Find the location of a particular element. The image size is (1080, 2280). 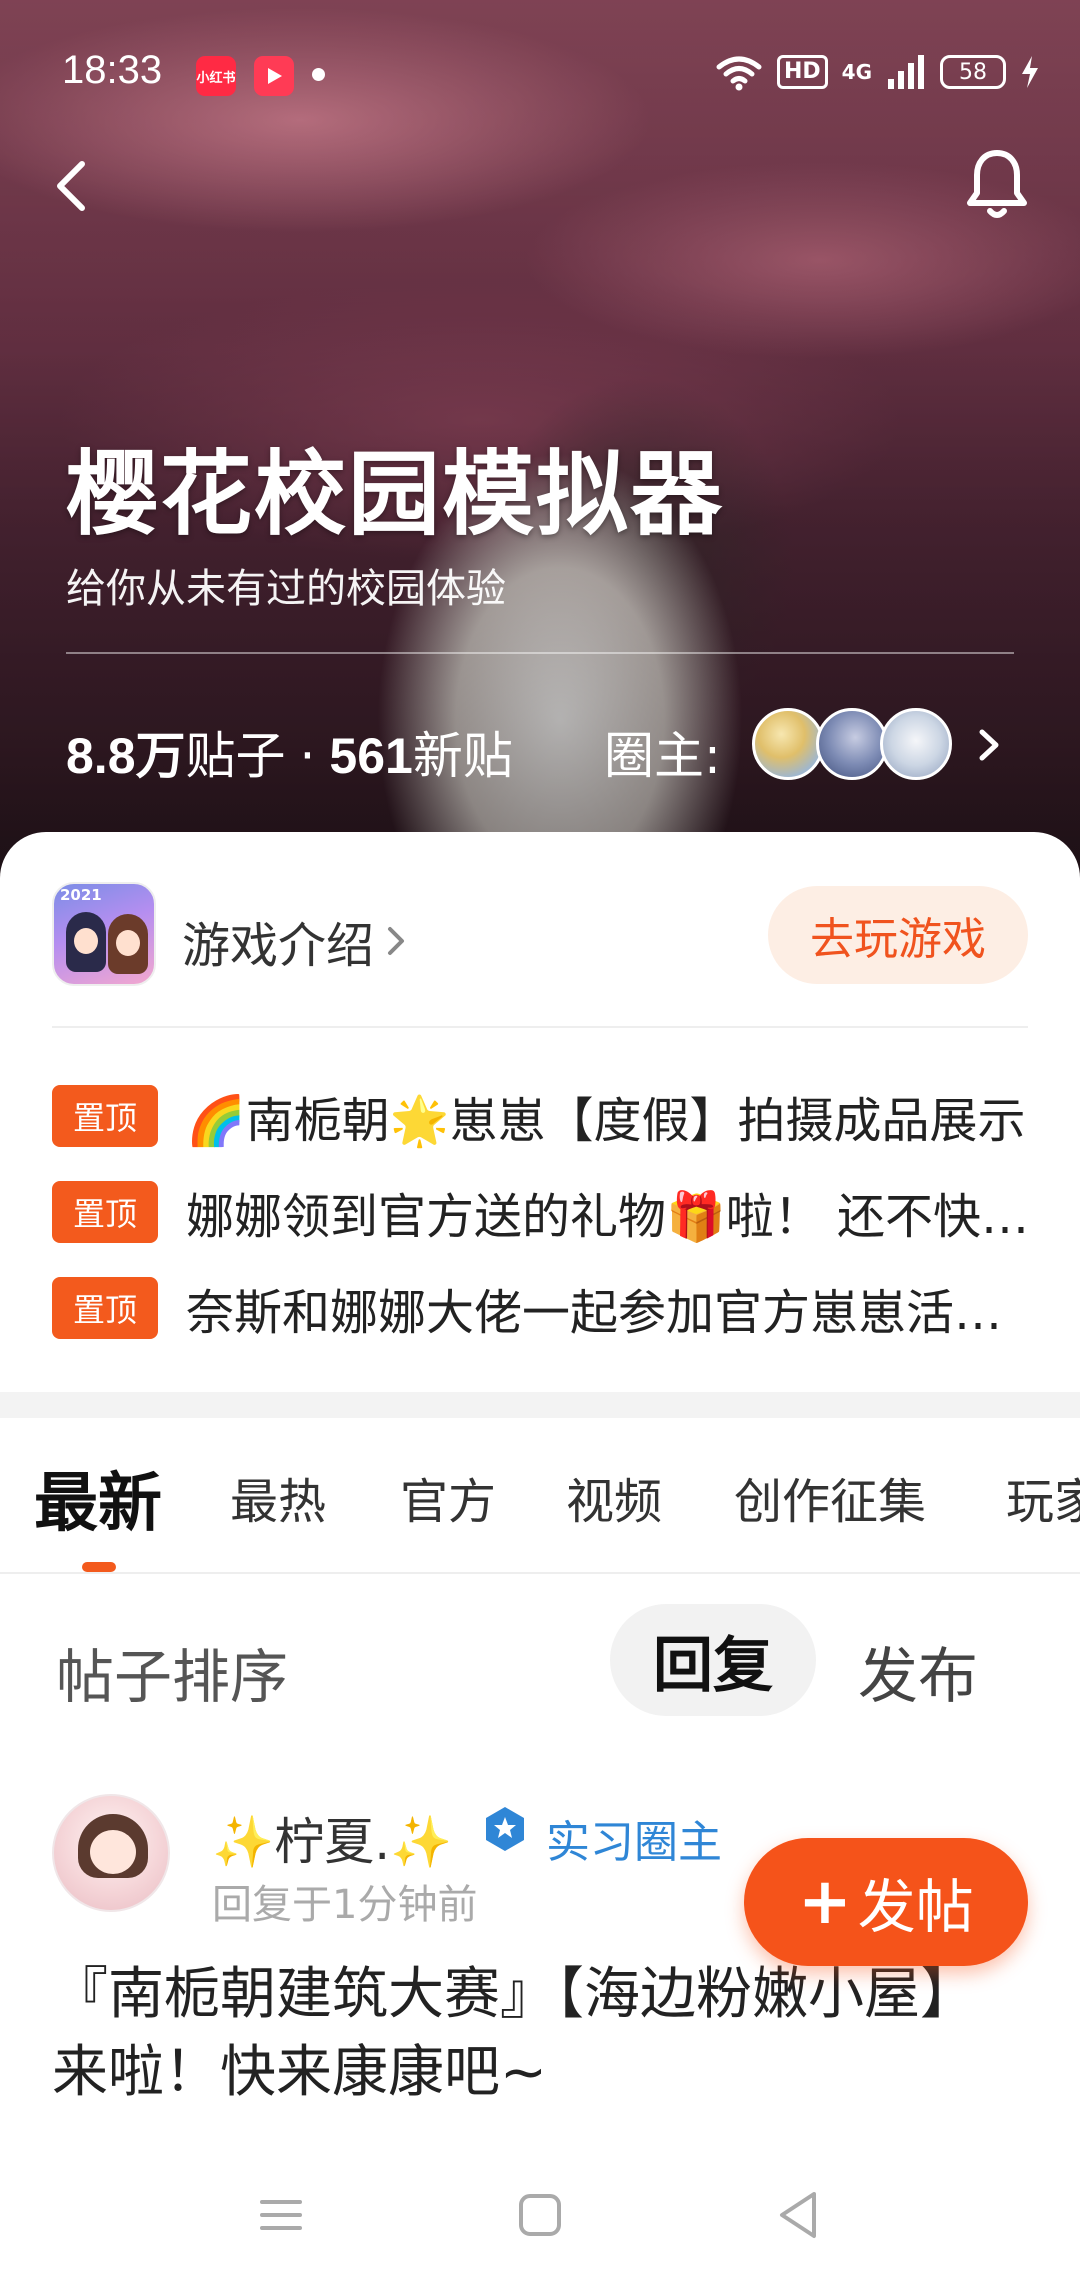

owners-more-button is located at coordinates (988, 745).